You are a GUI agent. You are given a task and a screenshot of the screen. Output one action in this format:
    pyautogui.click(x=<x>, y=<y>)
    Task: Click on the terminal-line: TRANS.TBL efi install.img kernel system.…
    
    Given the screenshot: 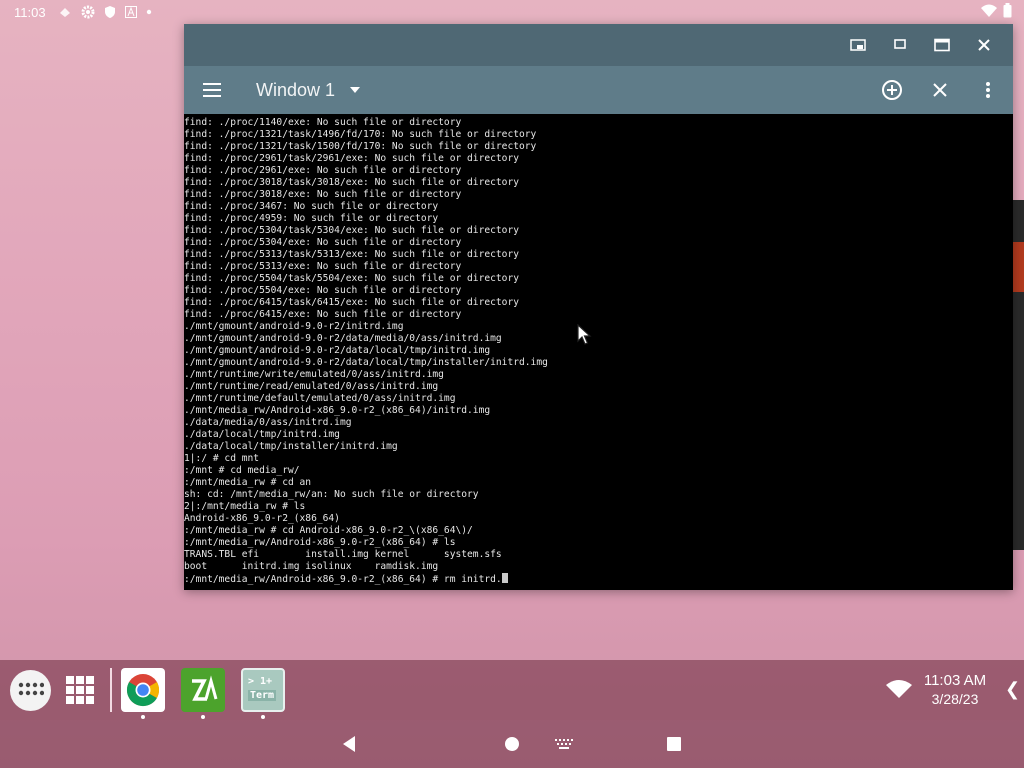 What is the action you would take?
    pyautogui.click(x=343, y=554)
    